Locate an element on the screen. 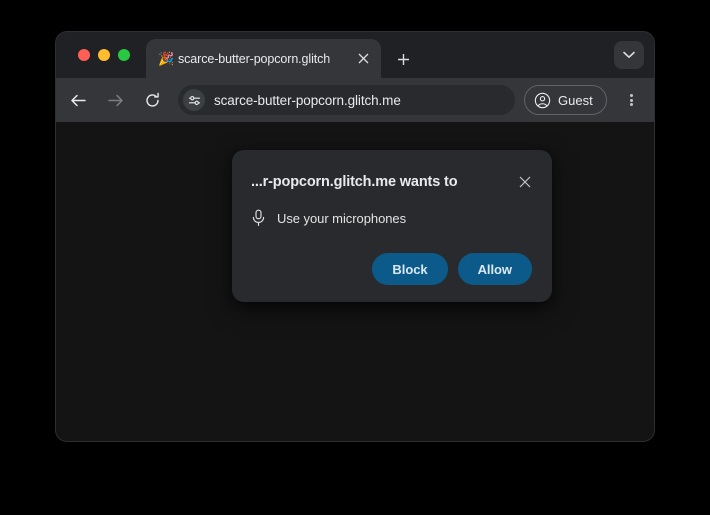 This screenshot has width=710, height=515. new-tab-button is located at coordinates (403, 59).